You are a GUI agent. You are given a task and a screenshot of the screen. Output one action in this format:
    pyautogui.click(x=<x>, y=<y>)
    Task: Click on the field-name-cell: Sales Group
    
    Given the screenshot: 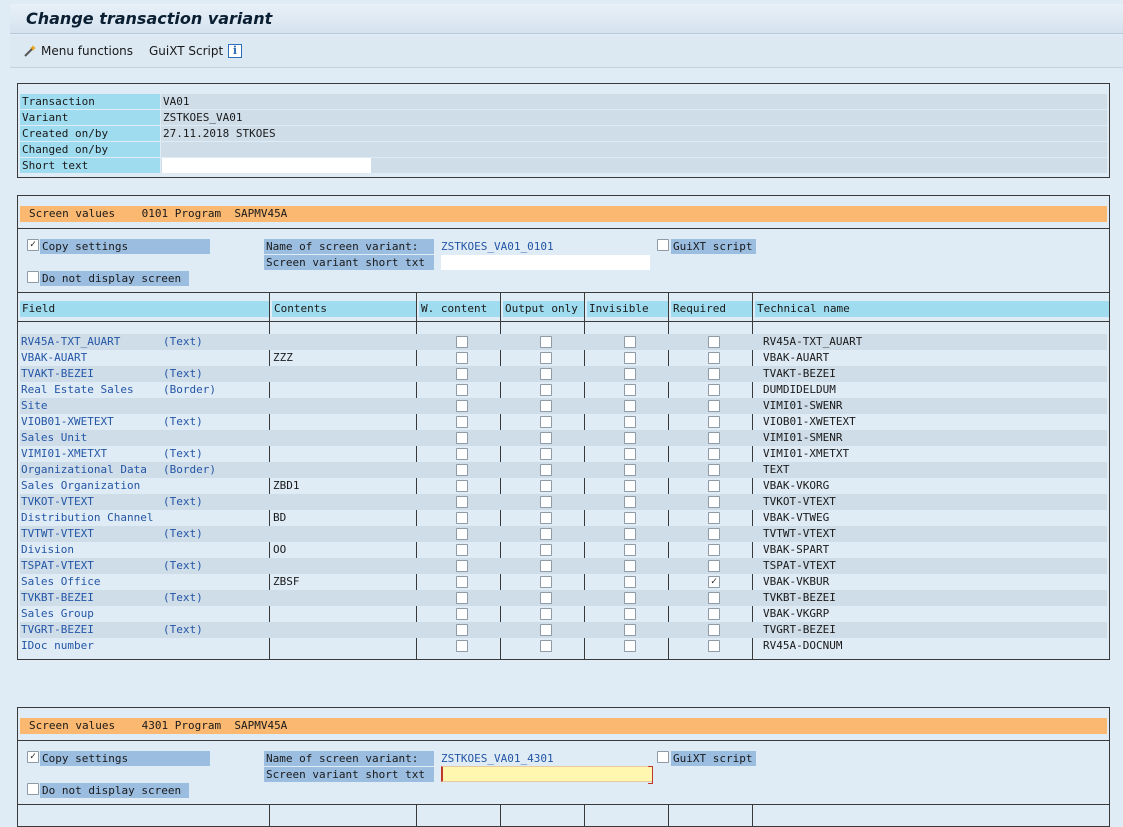 What is the action you would take?
    pyautogui.click(x=57, y=614)
    